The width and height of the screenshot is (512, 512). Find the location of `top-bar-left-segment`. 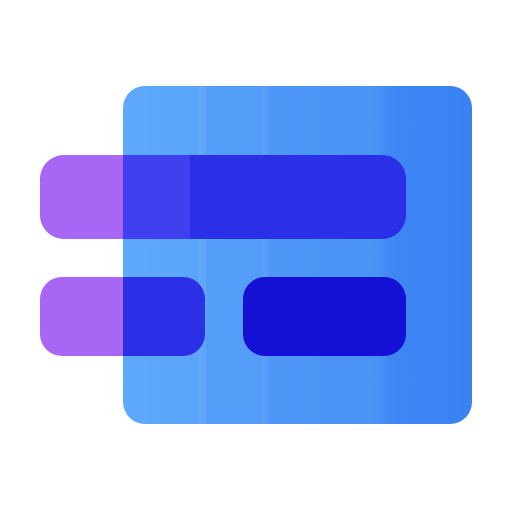

top-bar-left-segment is located at coordinates (81, 197).